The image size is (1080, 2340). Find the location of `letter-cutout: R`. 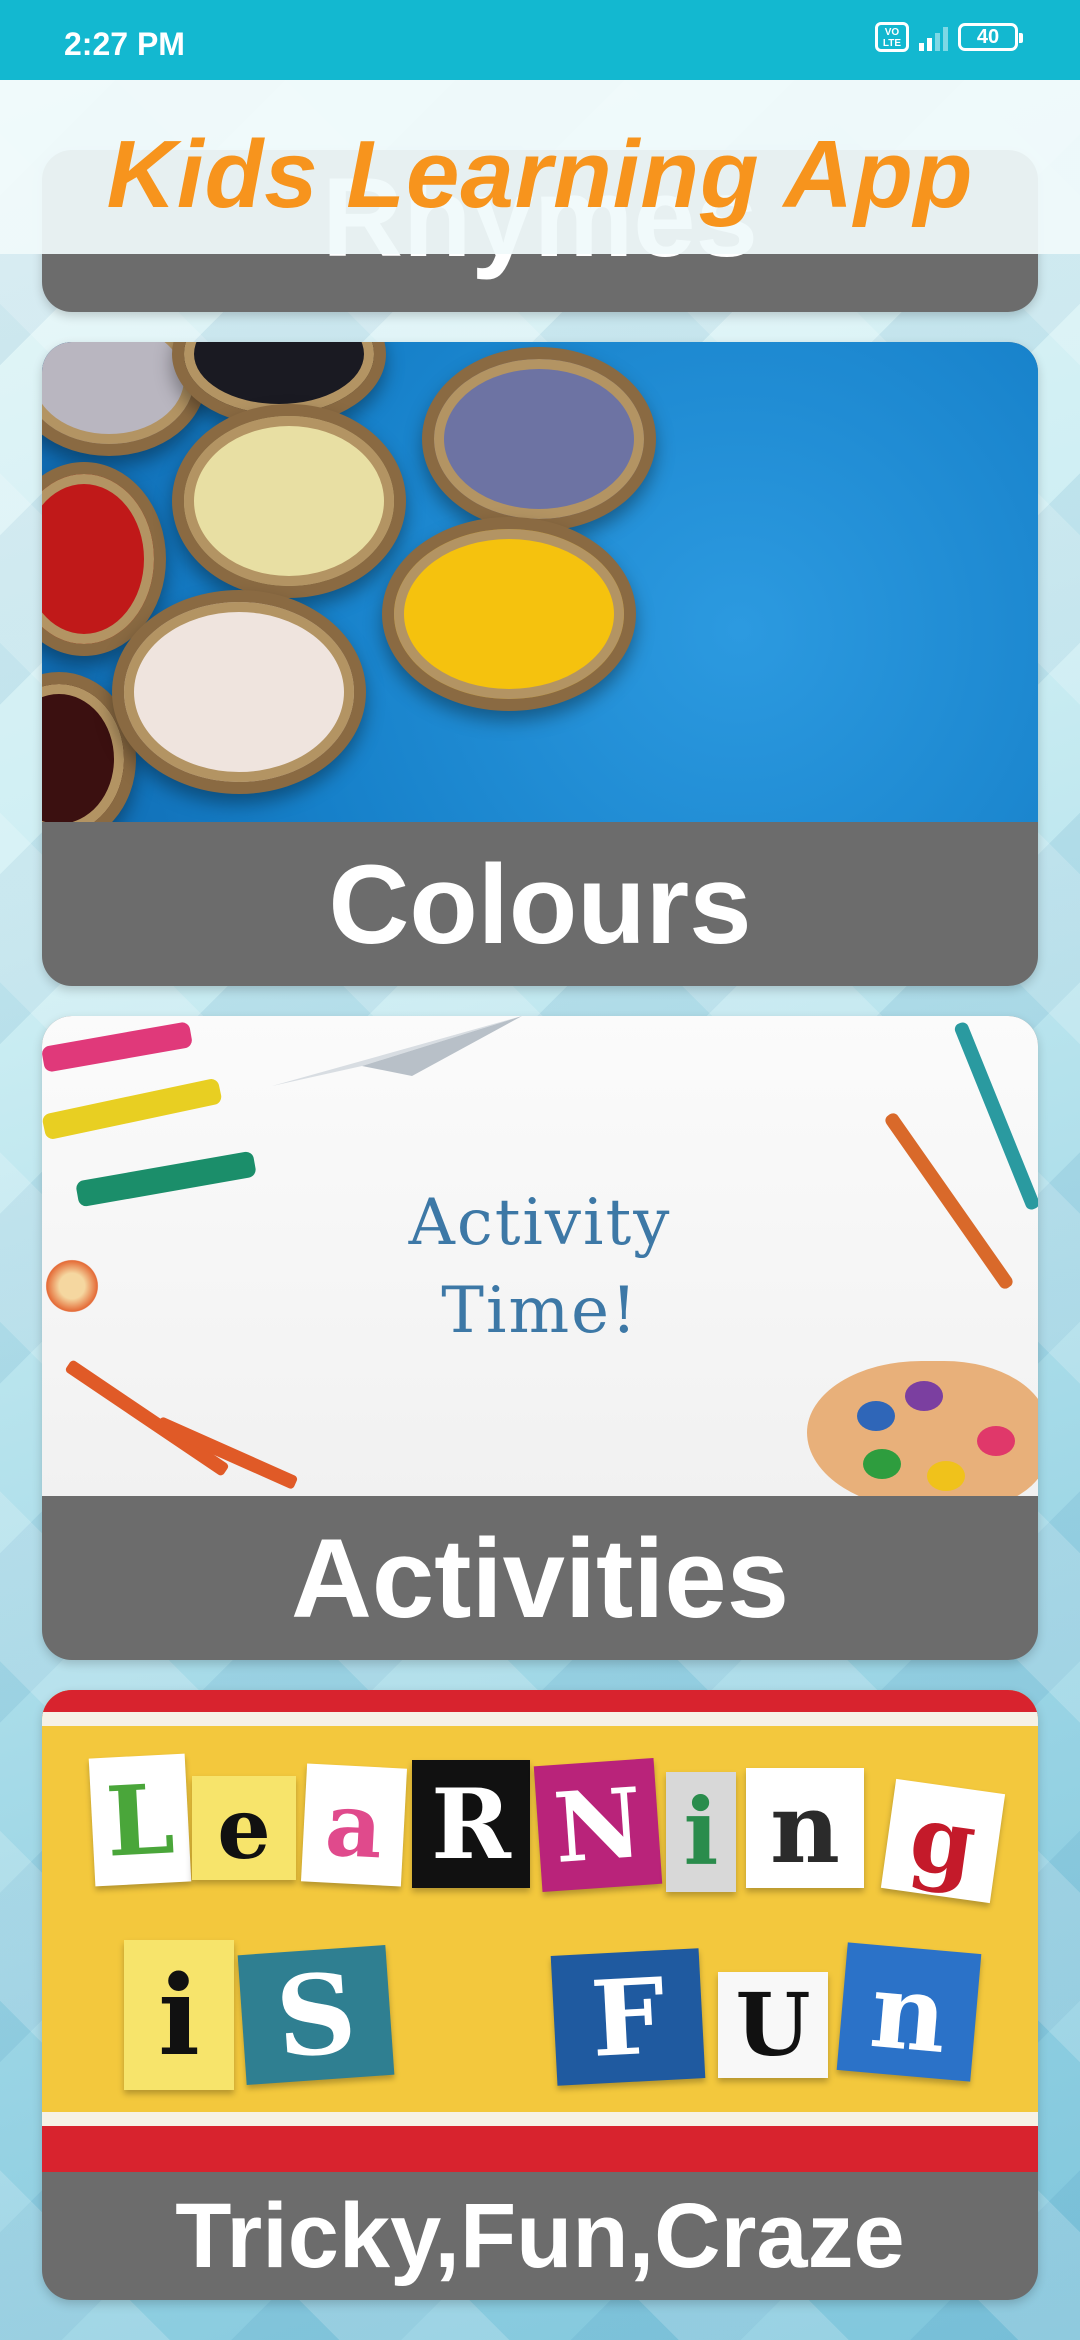

letter-cutout: R is located at coordinates (471, 1824).